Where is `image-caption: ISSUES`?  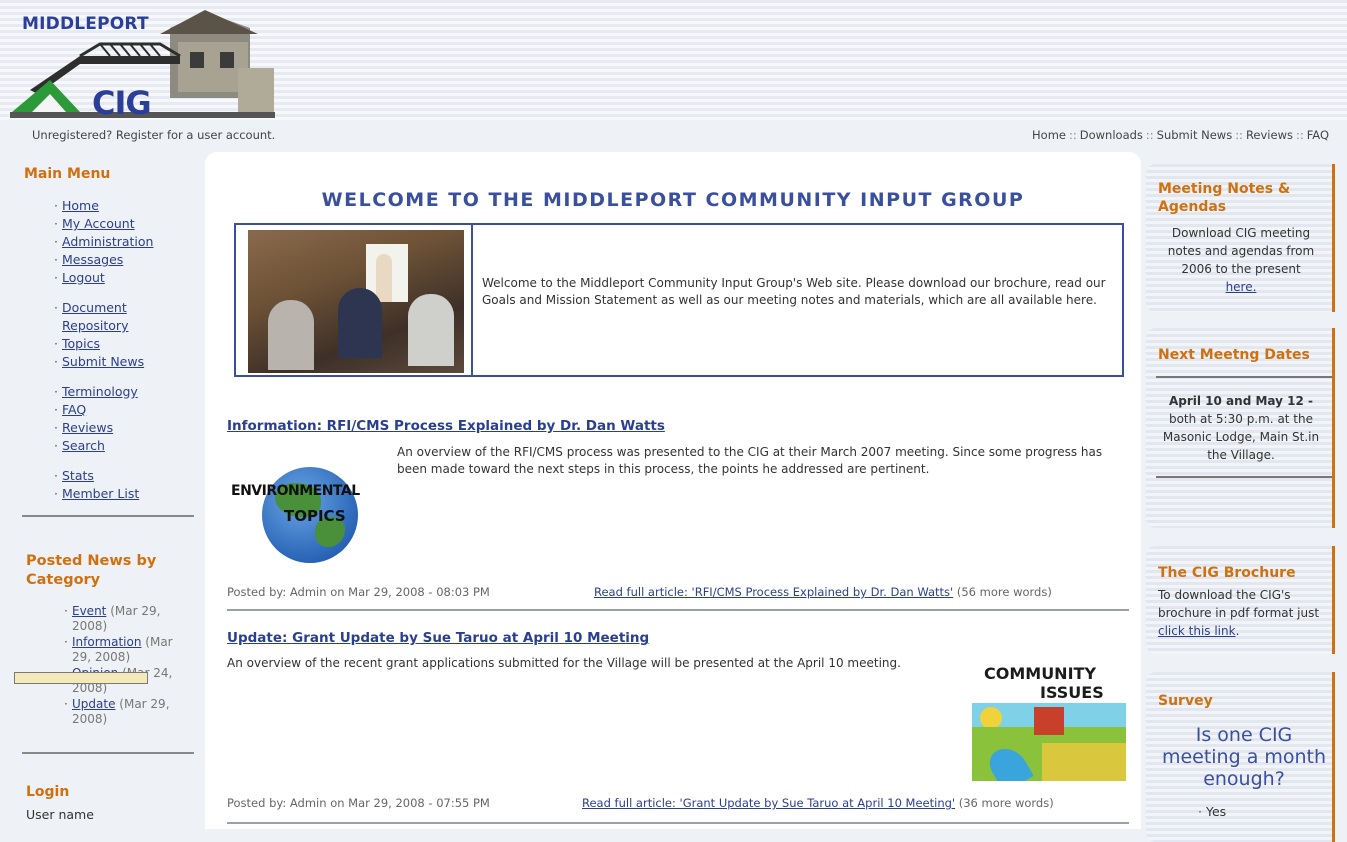 image-caption: ISSUES is located at coordinates (1072, 692).